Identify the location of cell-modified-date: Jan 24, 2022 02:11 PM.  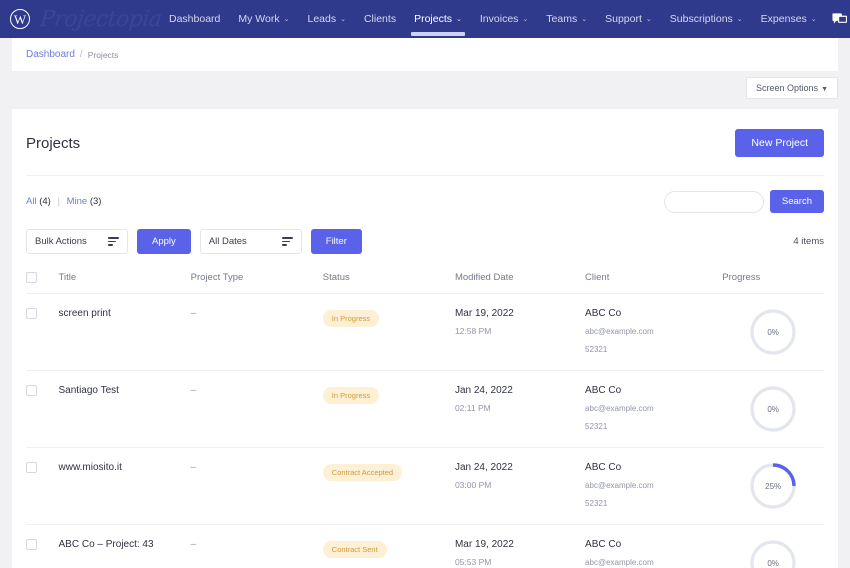
(520, 409).